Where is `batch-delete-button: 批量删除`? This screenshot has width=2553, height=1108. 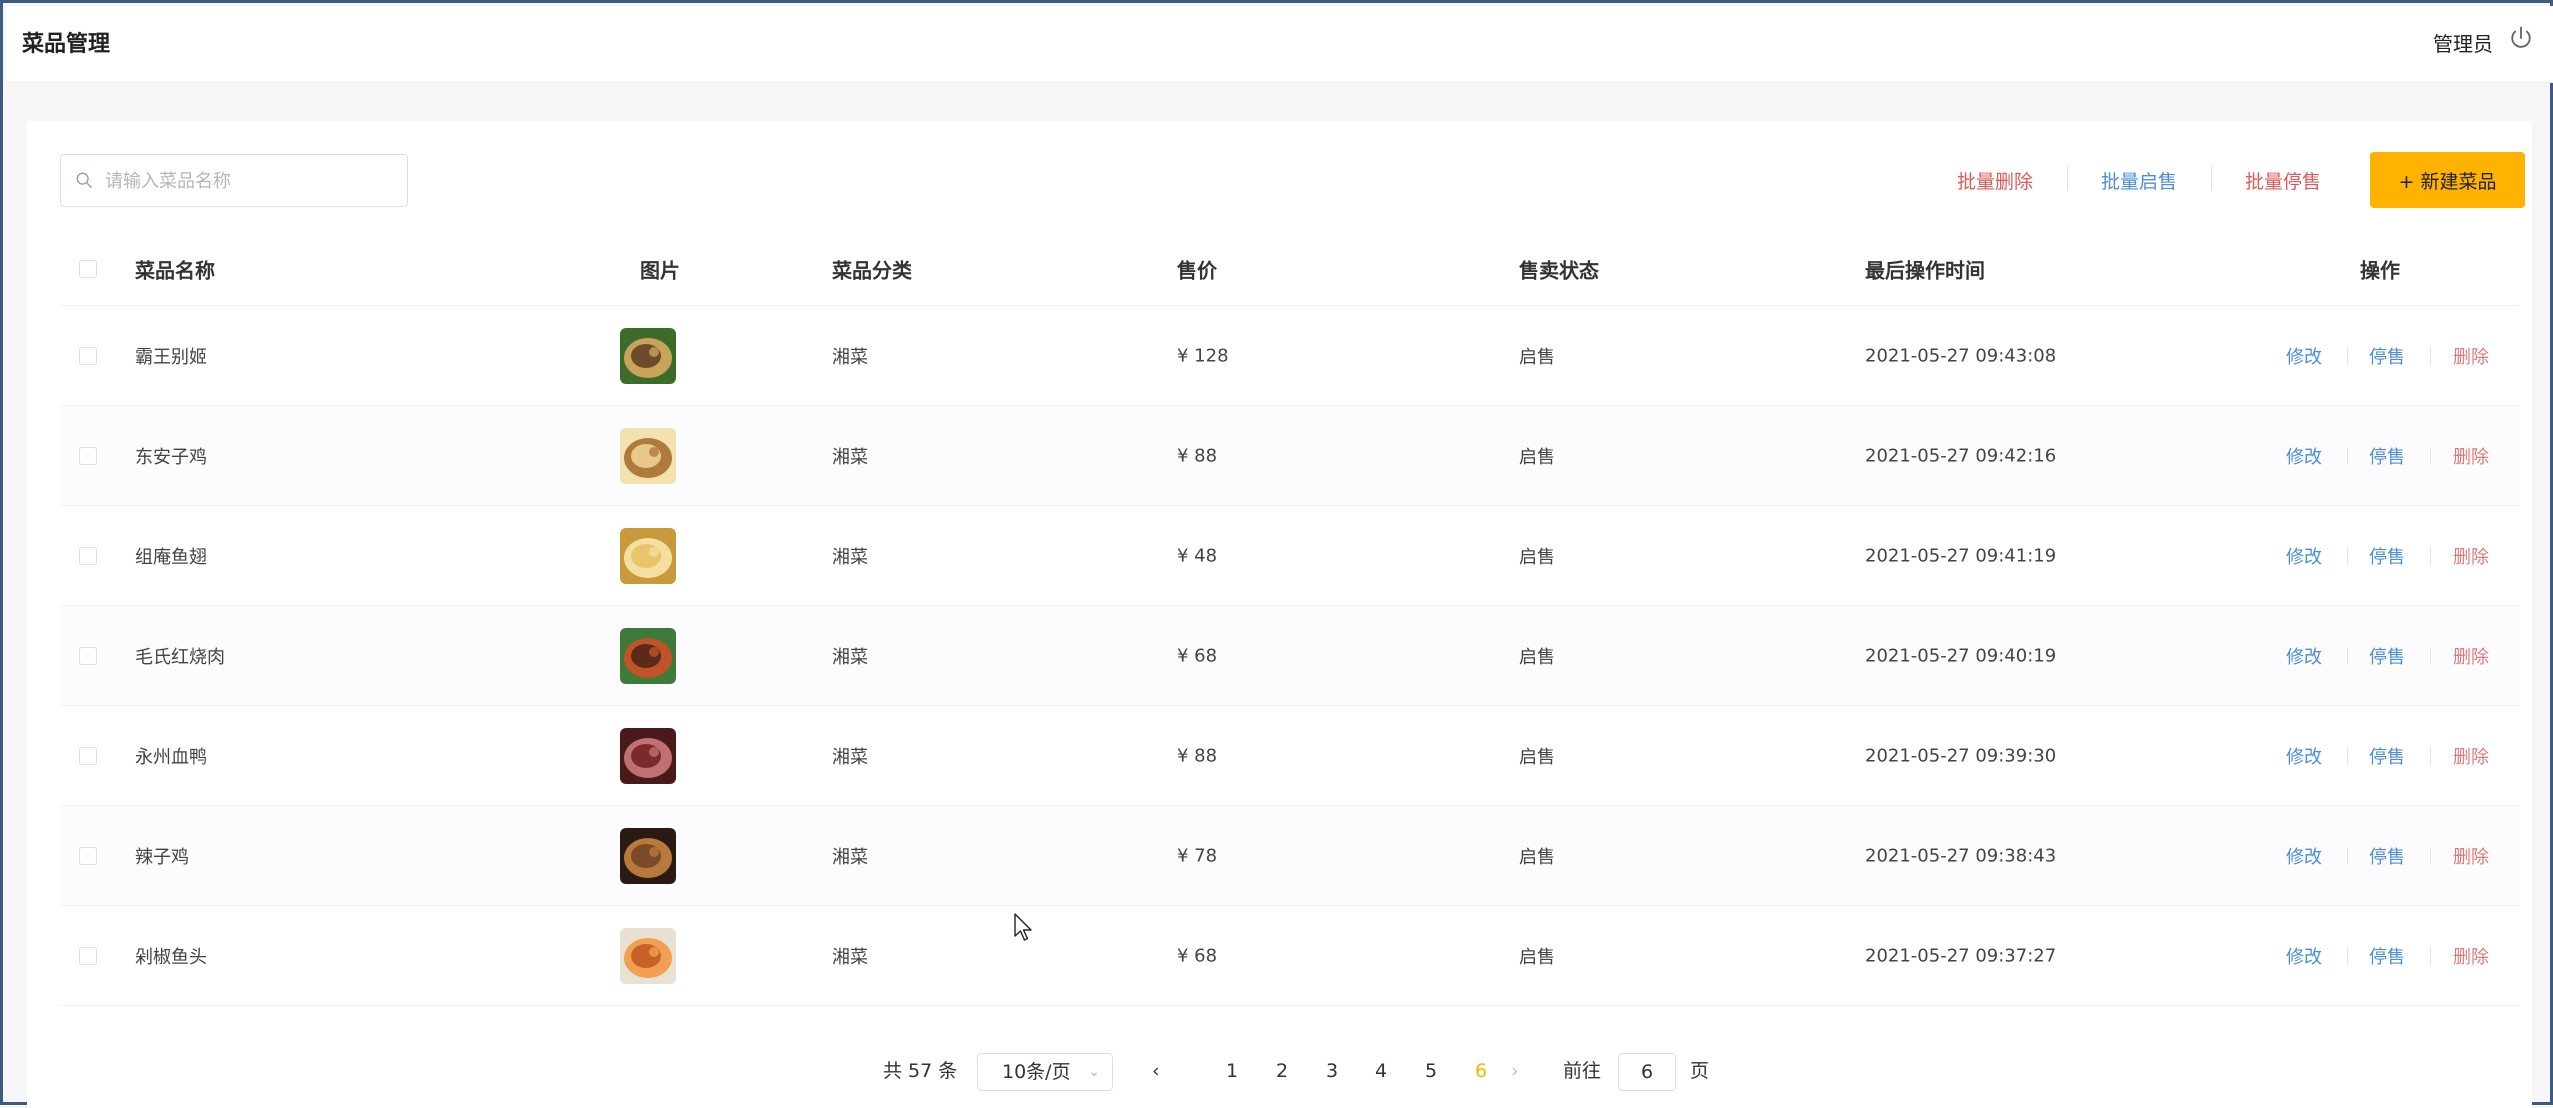 batch-delete-button: 批量删除 is located at coordinates (1995, 180).